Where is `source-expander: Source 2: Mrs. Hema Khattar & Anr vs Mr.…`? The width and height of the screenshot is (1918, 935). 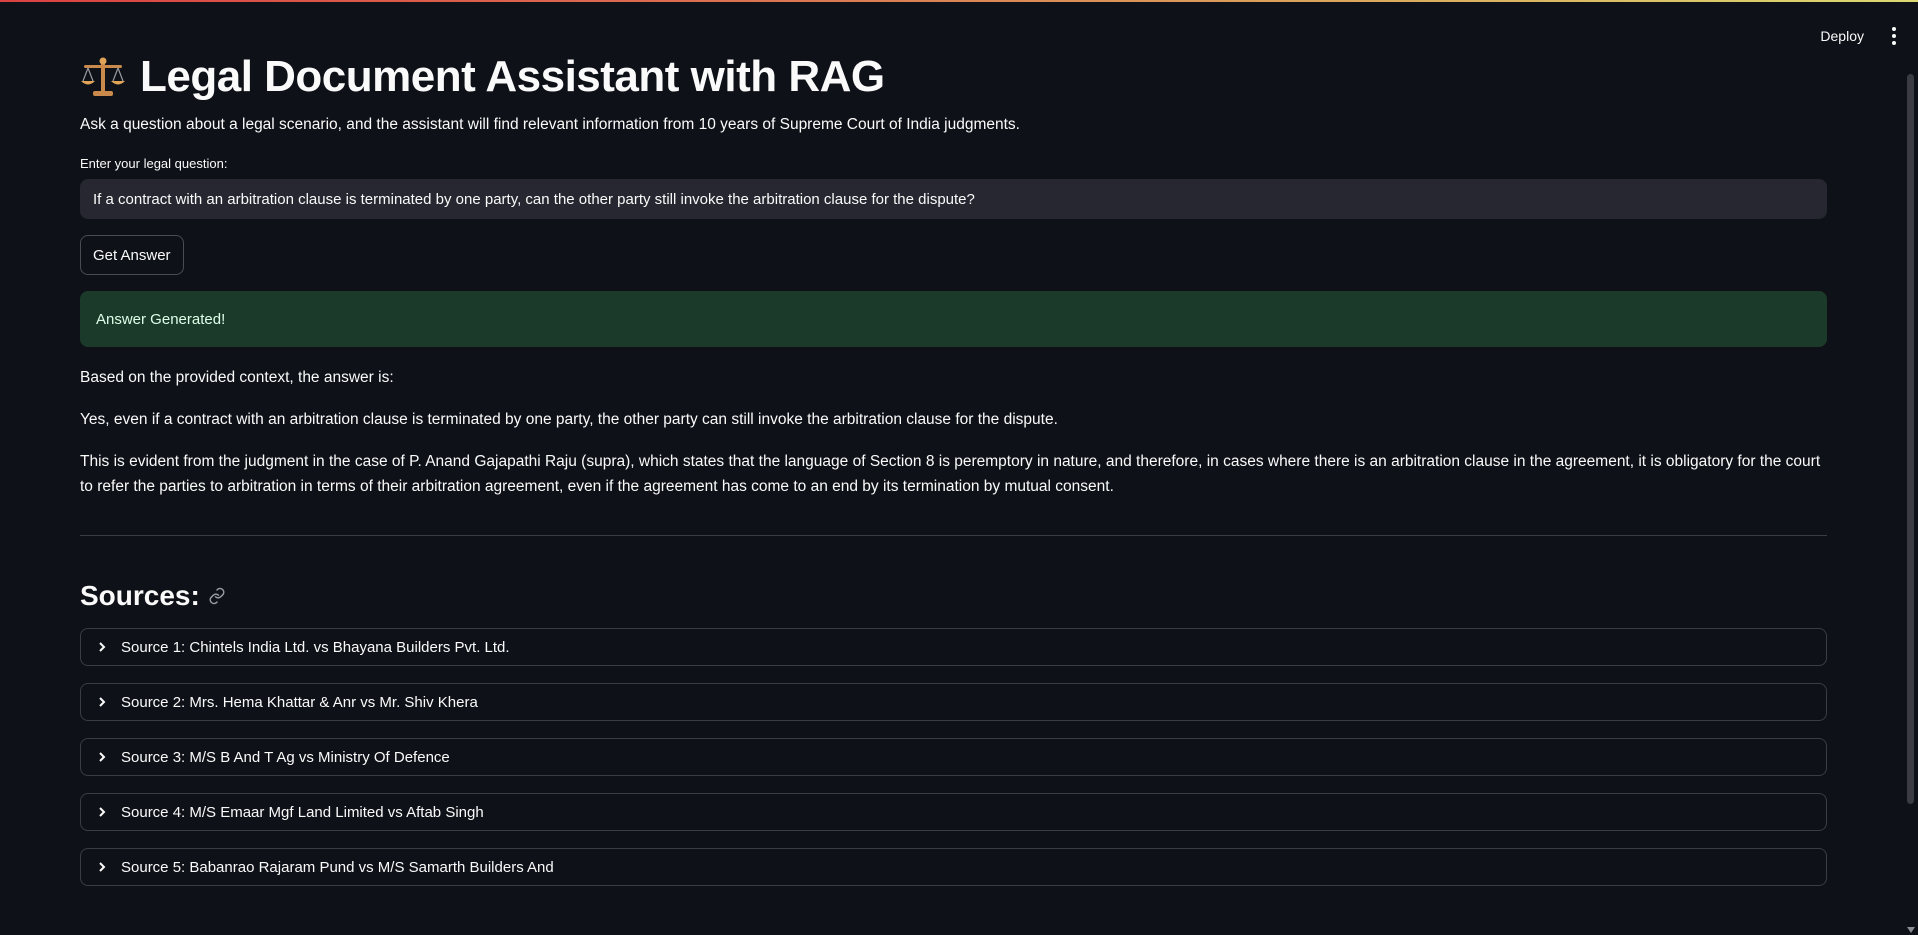 source-expander: Source 2: Mrs. Hema Khattar & Anr vs Mr.… is located at coordinates (953, 702).